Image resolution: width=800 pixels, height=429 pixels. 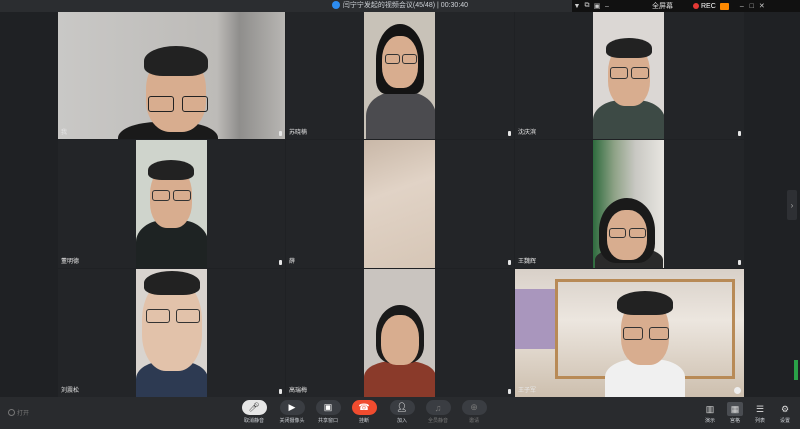 What do you see at coordinates (70, 262) in the screenshot?
I see `participant-name: 董明德` at bounding box center [70, 262].